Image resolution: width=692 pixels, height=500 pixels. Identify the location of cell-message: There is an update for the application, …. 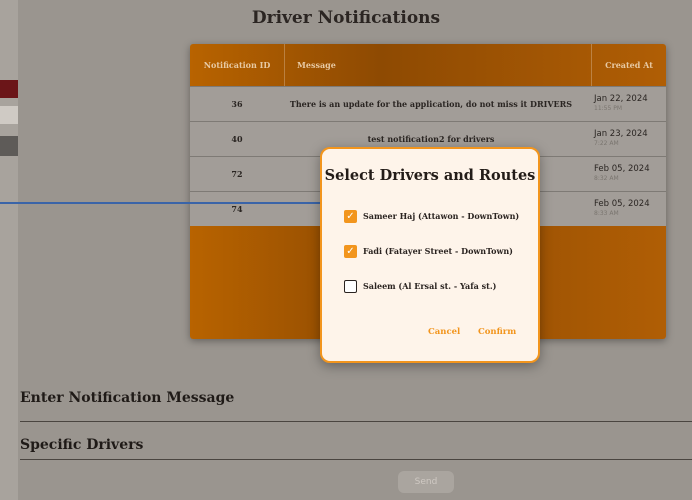
(431, 104).